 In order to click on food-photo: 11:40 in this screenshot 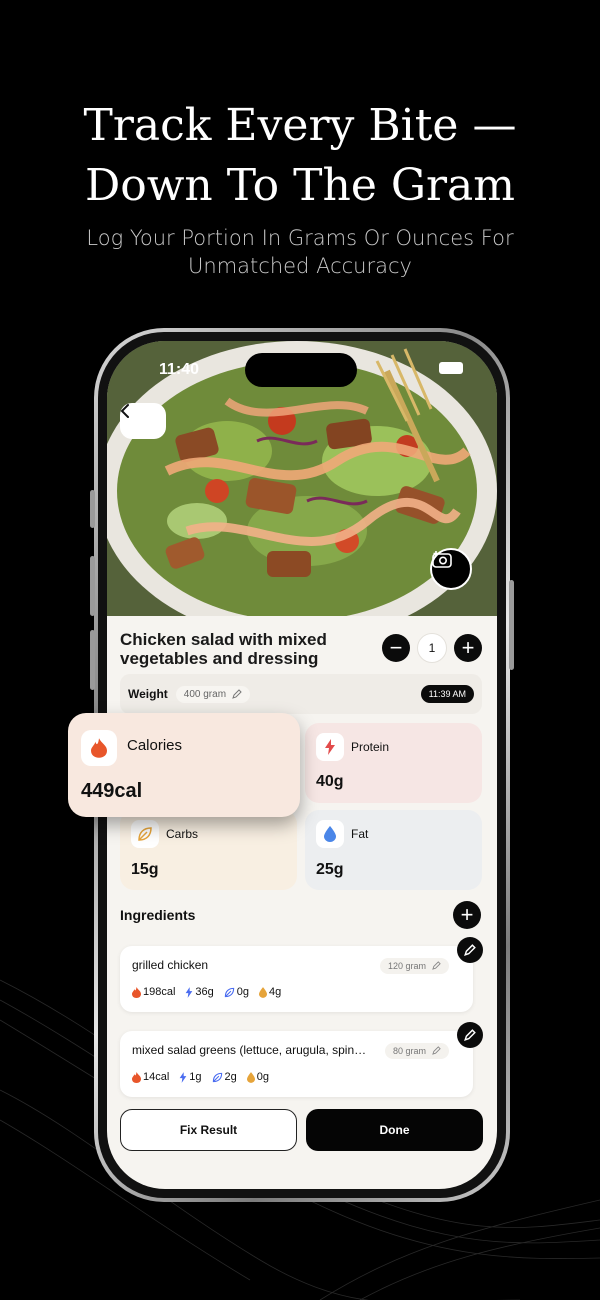, I will do `click(302, 478)`.